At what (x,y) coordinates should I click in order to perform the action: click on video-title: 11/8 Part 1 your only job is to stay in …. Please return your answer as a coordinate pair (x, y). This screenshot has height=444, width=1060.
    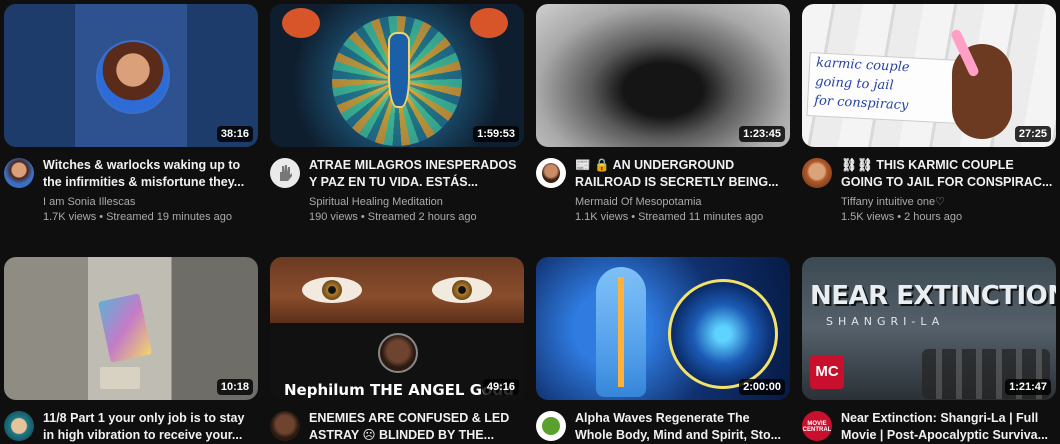
    Looking at the image, I should click on (150, 427).